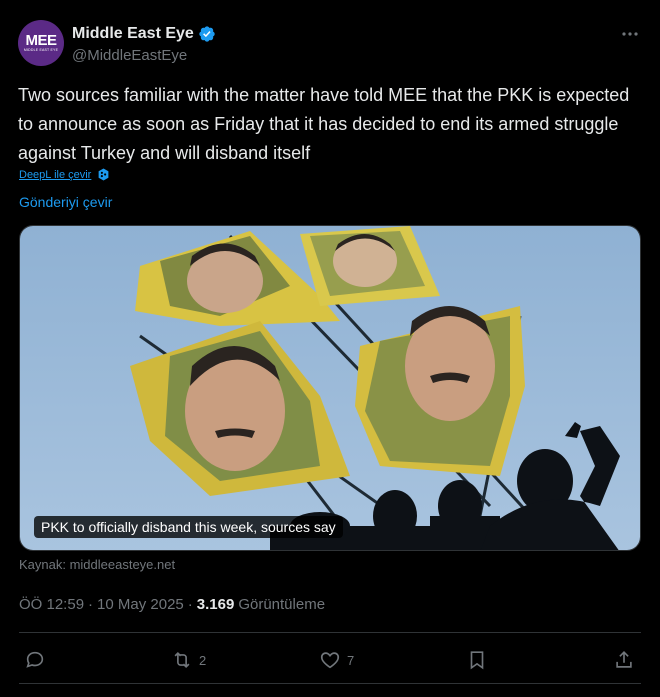  I want to click on reply-icon, so click(35, 659).